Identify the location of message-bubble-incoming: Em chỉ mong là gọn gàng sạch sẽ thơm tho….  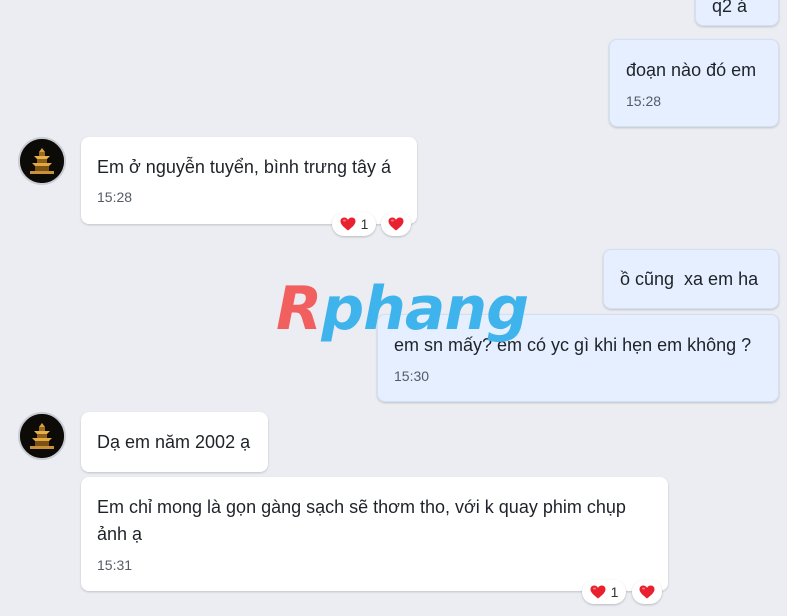
(374, 534).